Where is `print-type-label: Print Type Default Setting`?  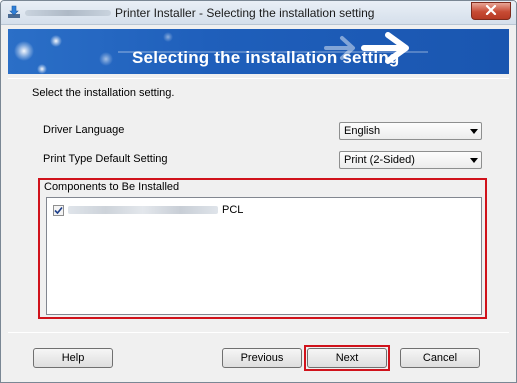 print-type-label: Print Type Default Setting is located at coordinates (105, 159).